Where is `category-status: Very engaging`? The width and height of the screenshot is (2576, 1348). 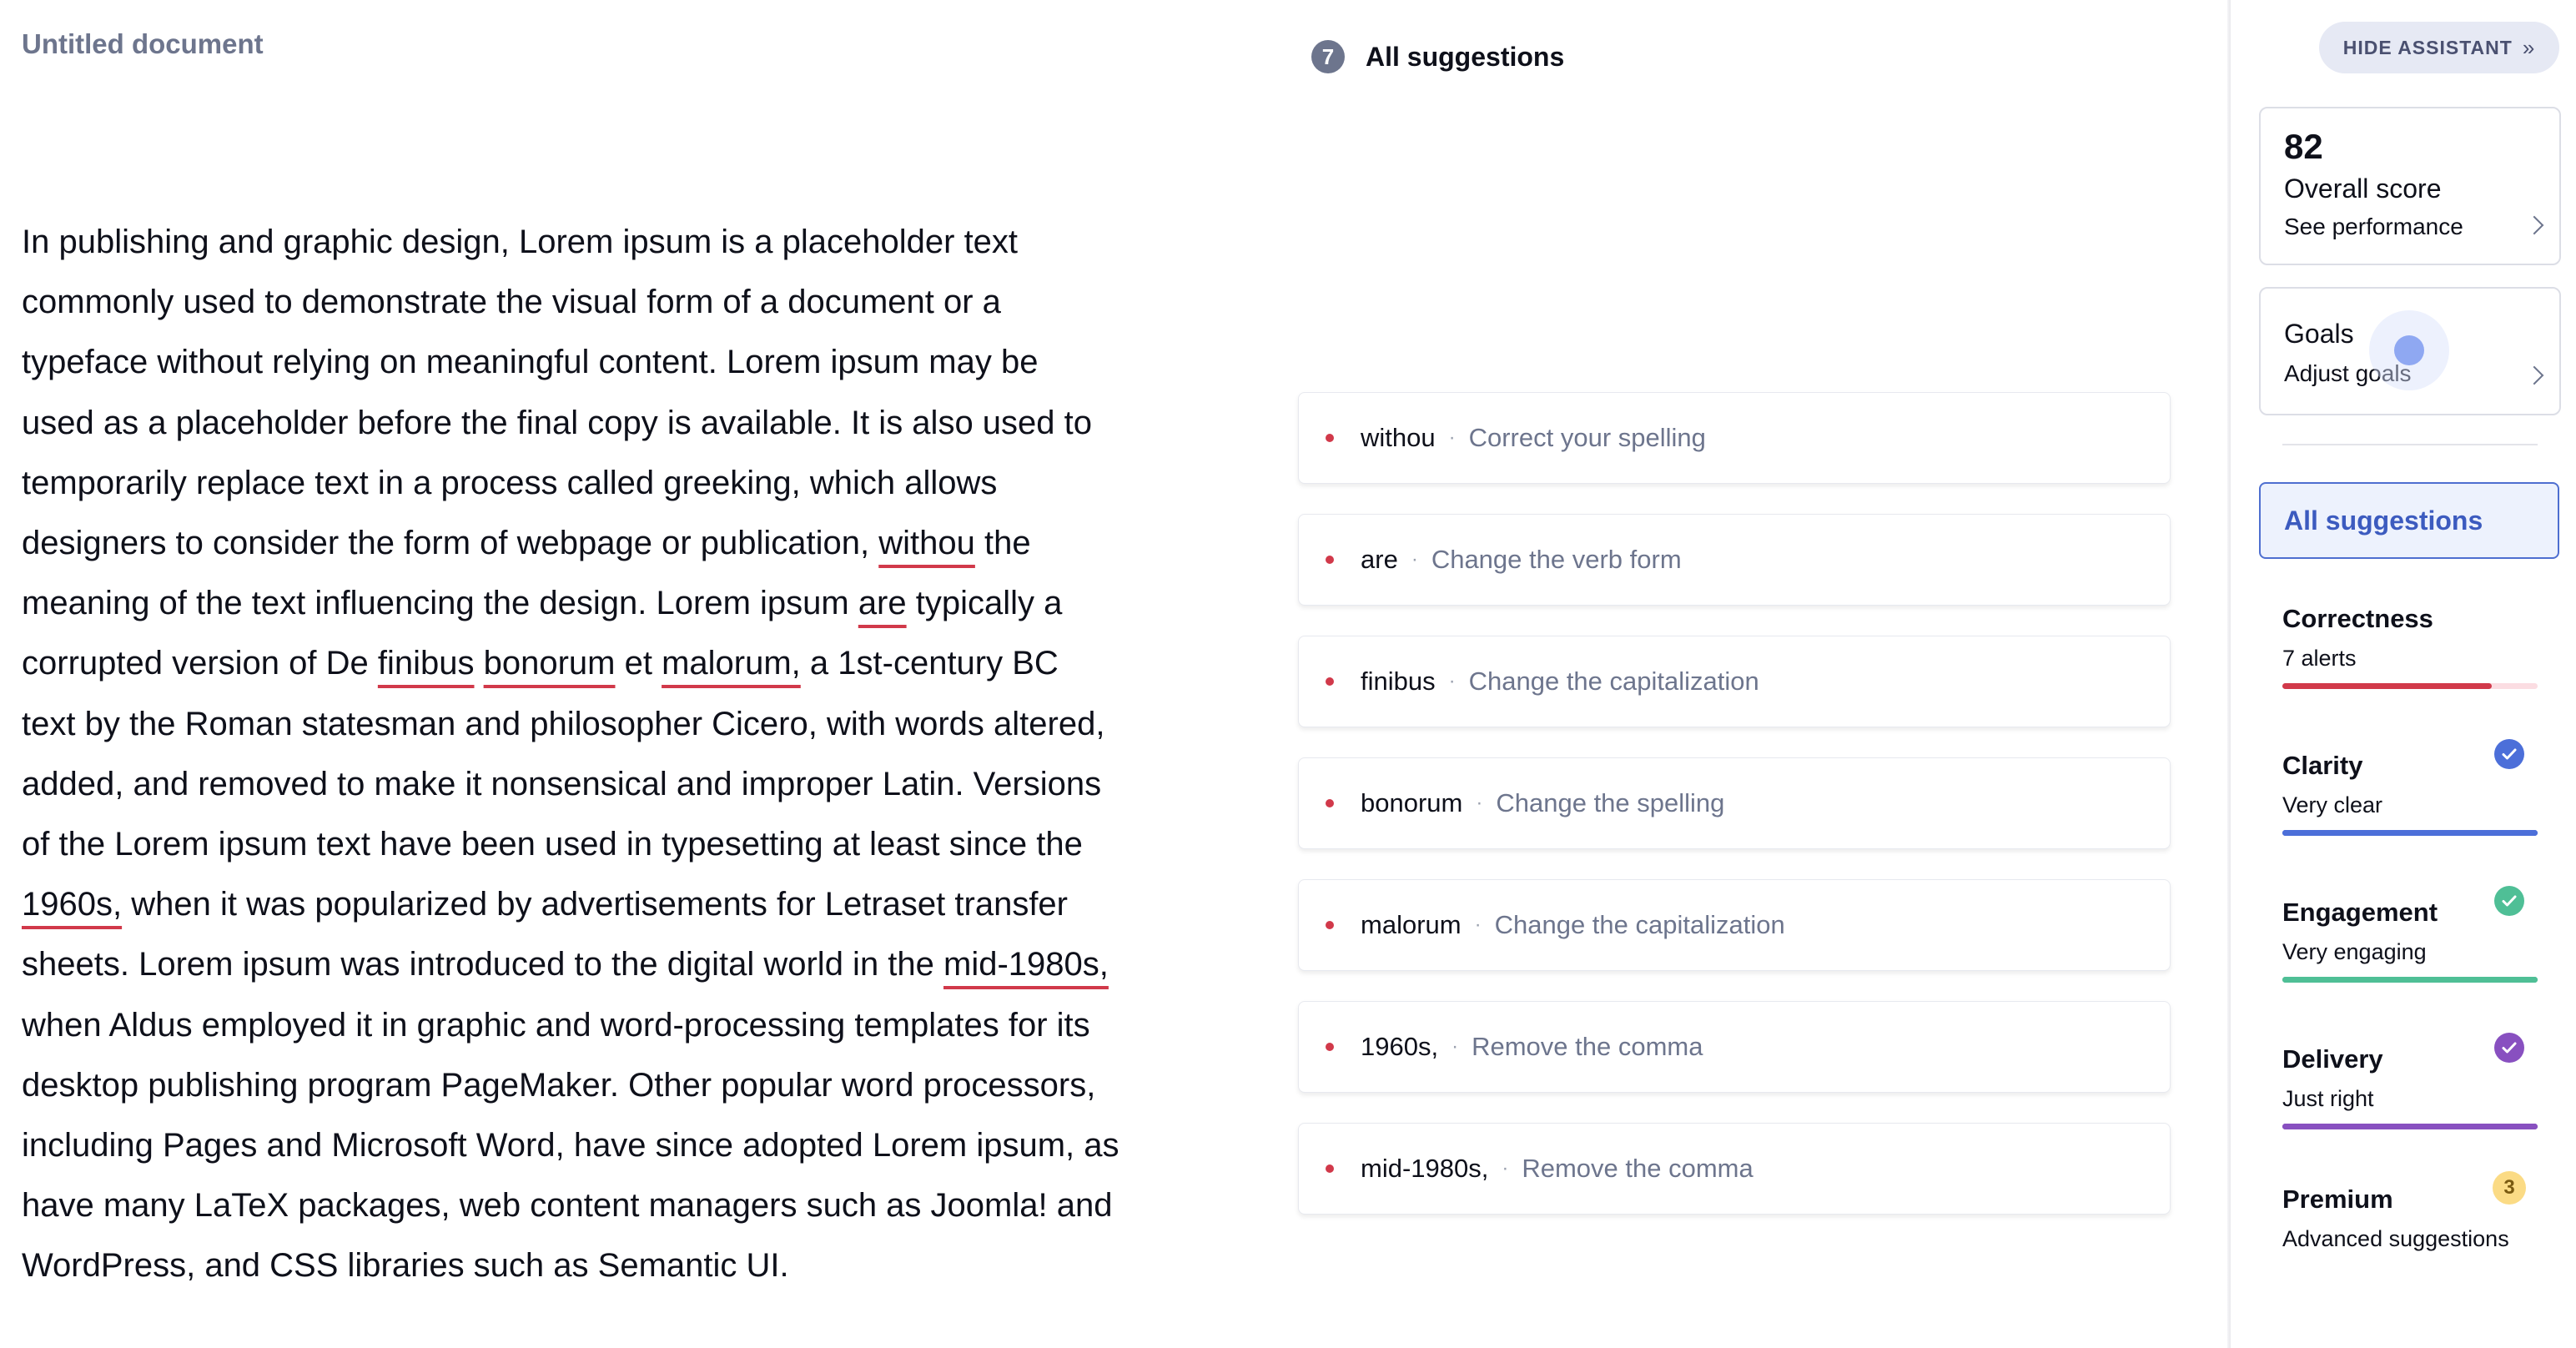
category-status: Very engaging is located at coordinates (2354, 951).